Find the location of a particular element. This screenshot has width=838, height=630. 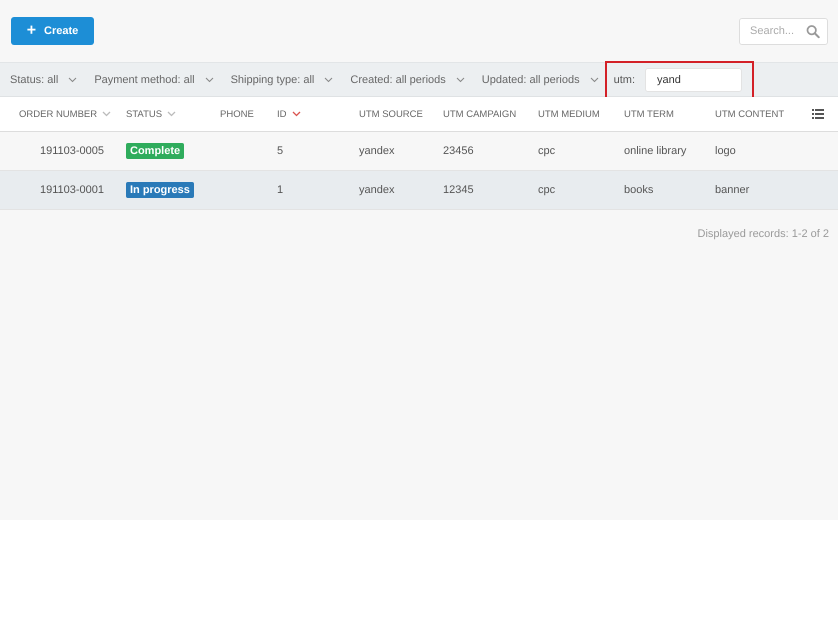

sort-chevron-icon is located at coordinates (296, 114).